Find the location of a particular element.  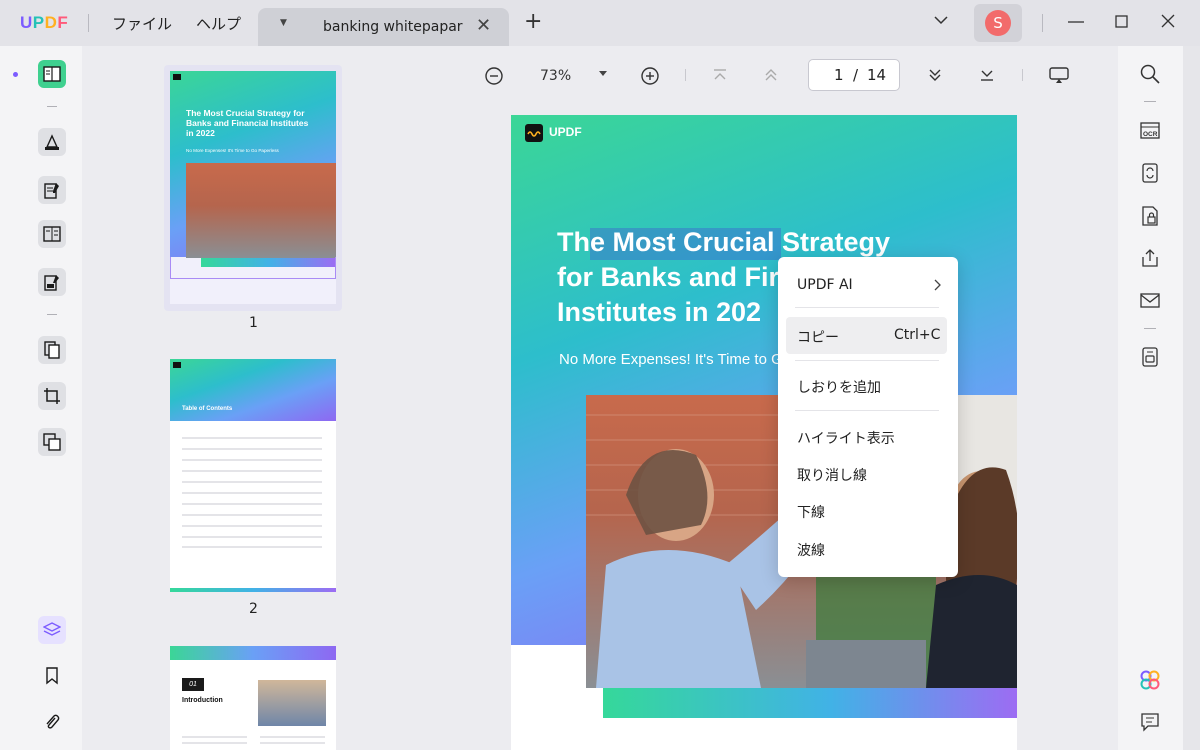

previous-page-button is located at coordinates (771, 75).